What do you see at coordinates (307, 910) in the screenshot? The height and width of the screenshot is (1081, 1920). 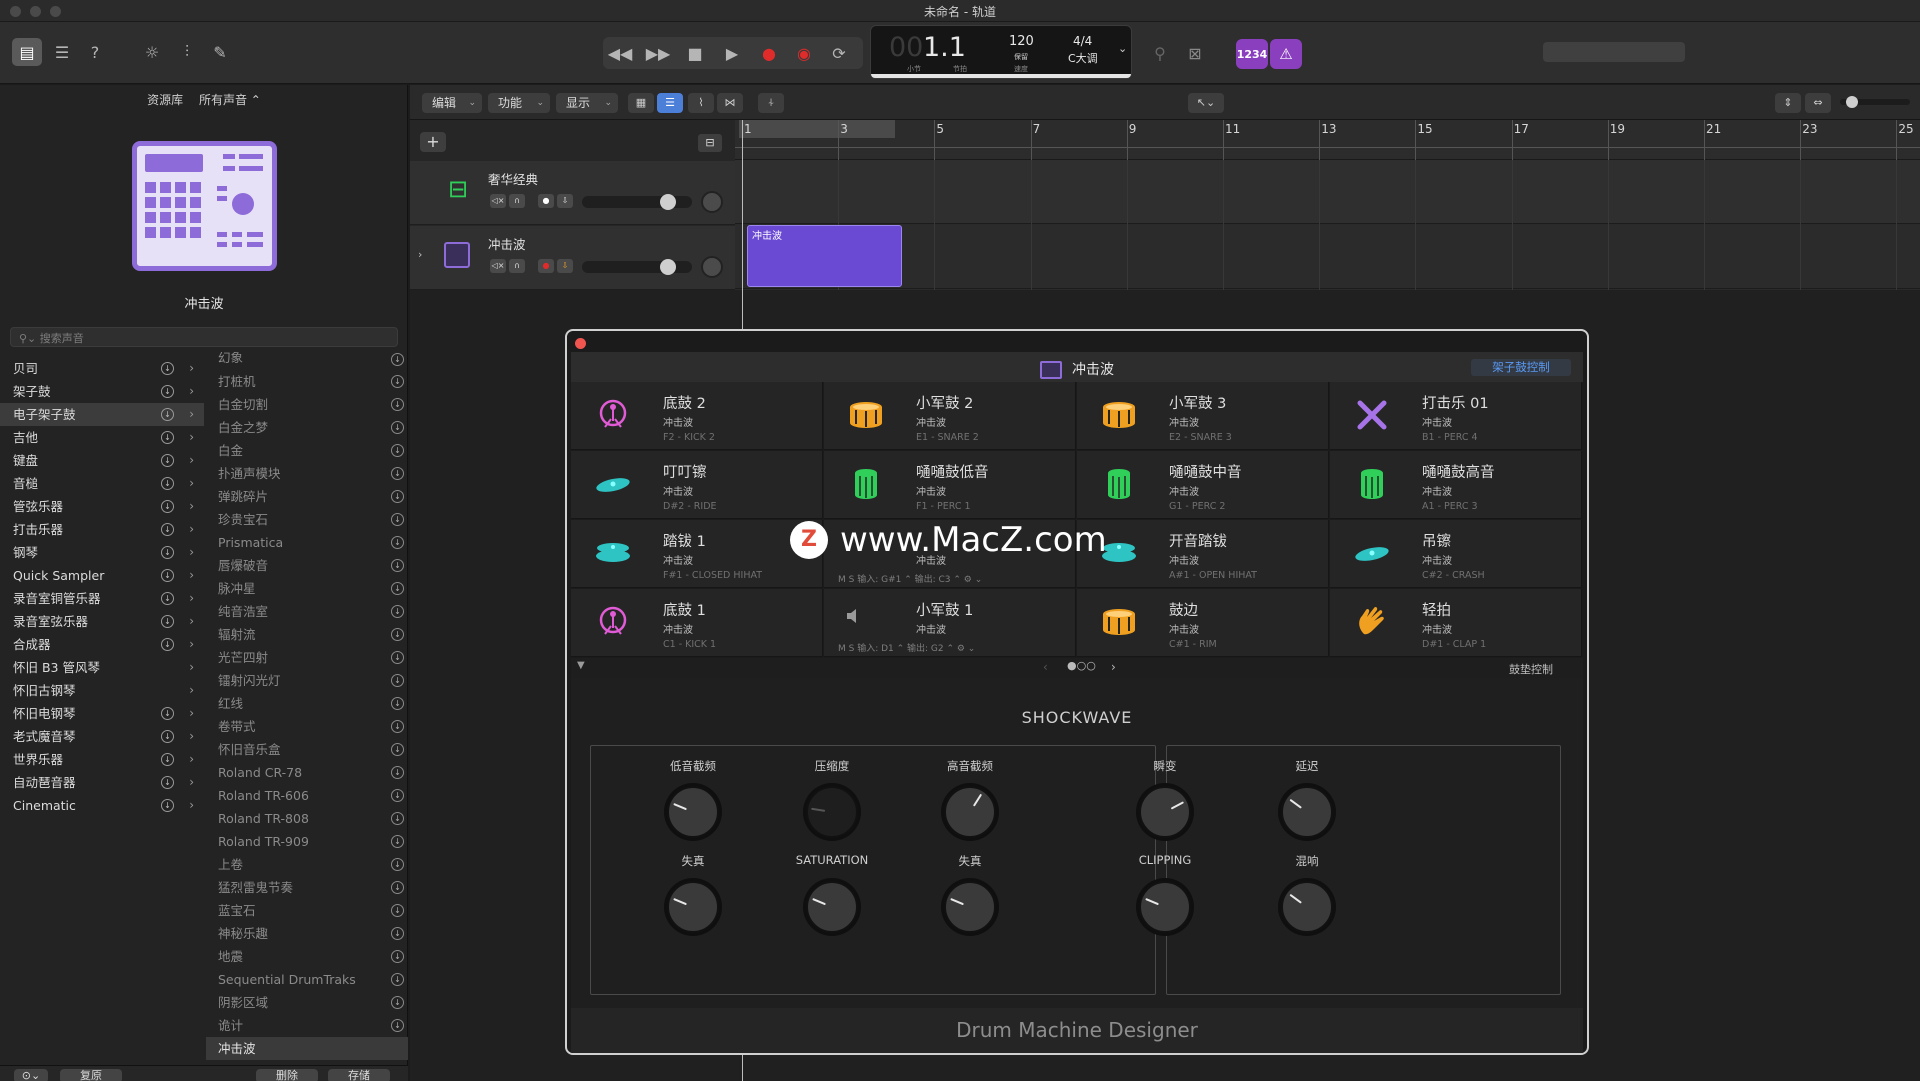 I see `patch-item: 蓝宝石 ↓` at bounding box center [307, 910].